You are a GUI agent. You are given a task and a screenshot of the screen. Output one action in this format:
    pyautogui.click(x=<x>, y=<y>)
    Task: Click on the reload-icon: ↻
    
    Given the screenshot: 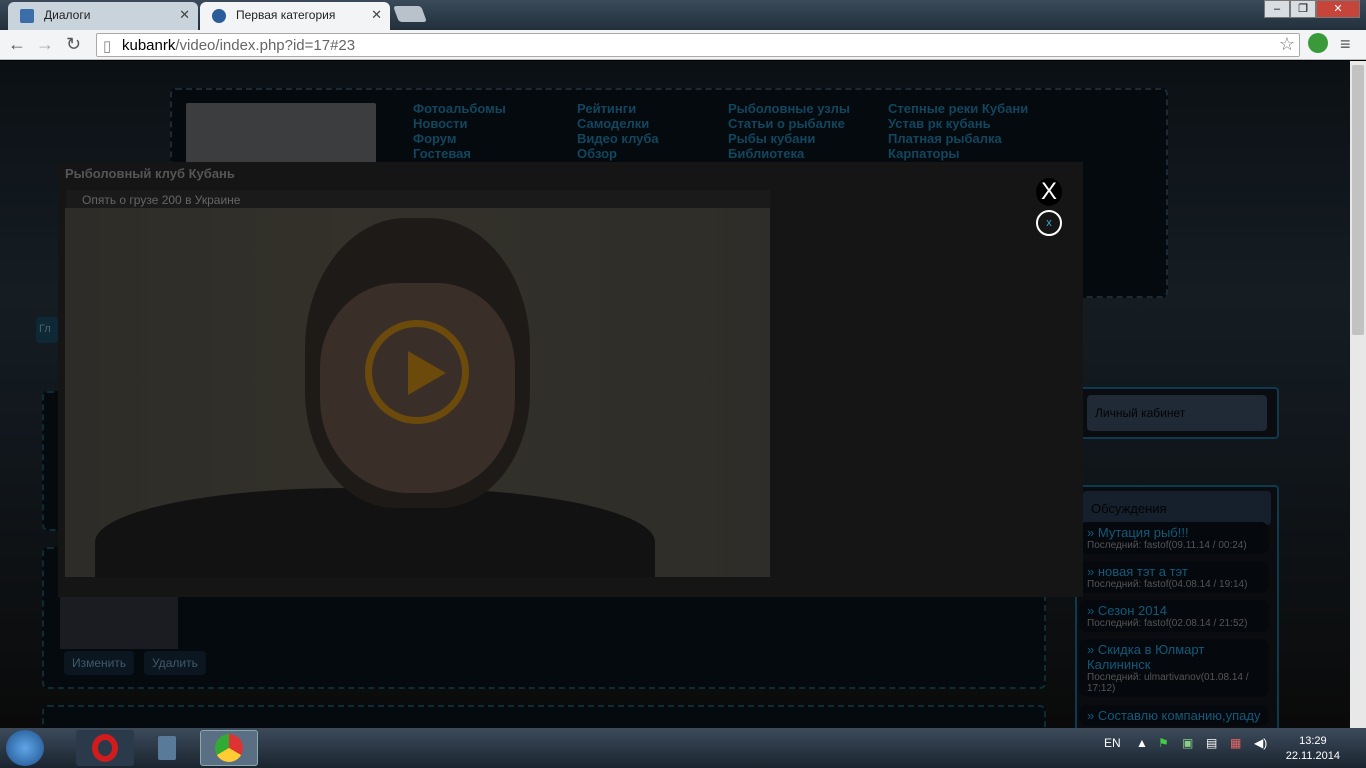 What is the action you would take?
    pyautogui.click(x=73, y=44)
    